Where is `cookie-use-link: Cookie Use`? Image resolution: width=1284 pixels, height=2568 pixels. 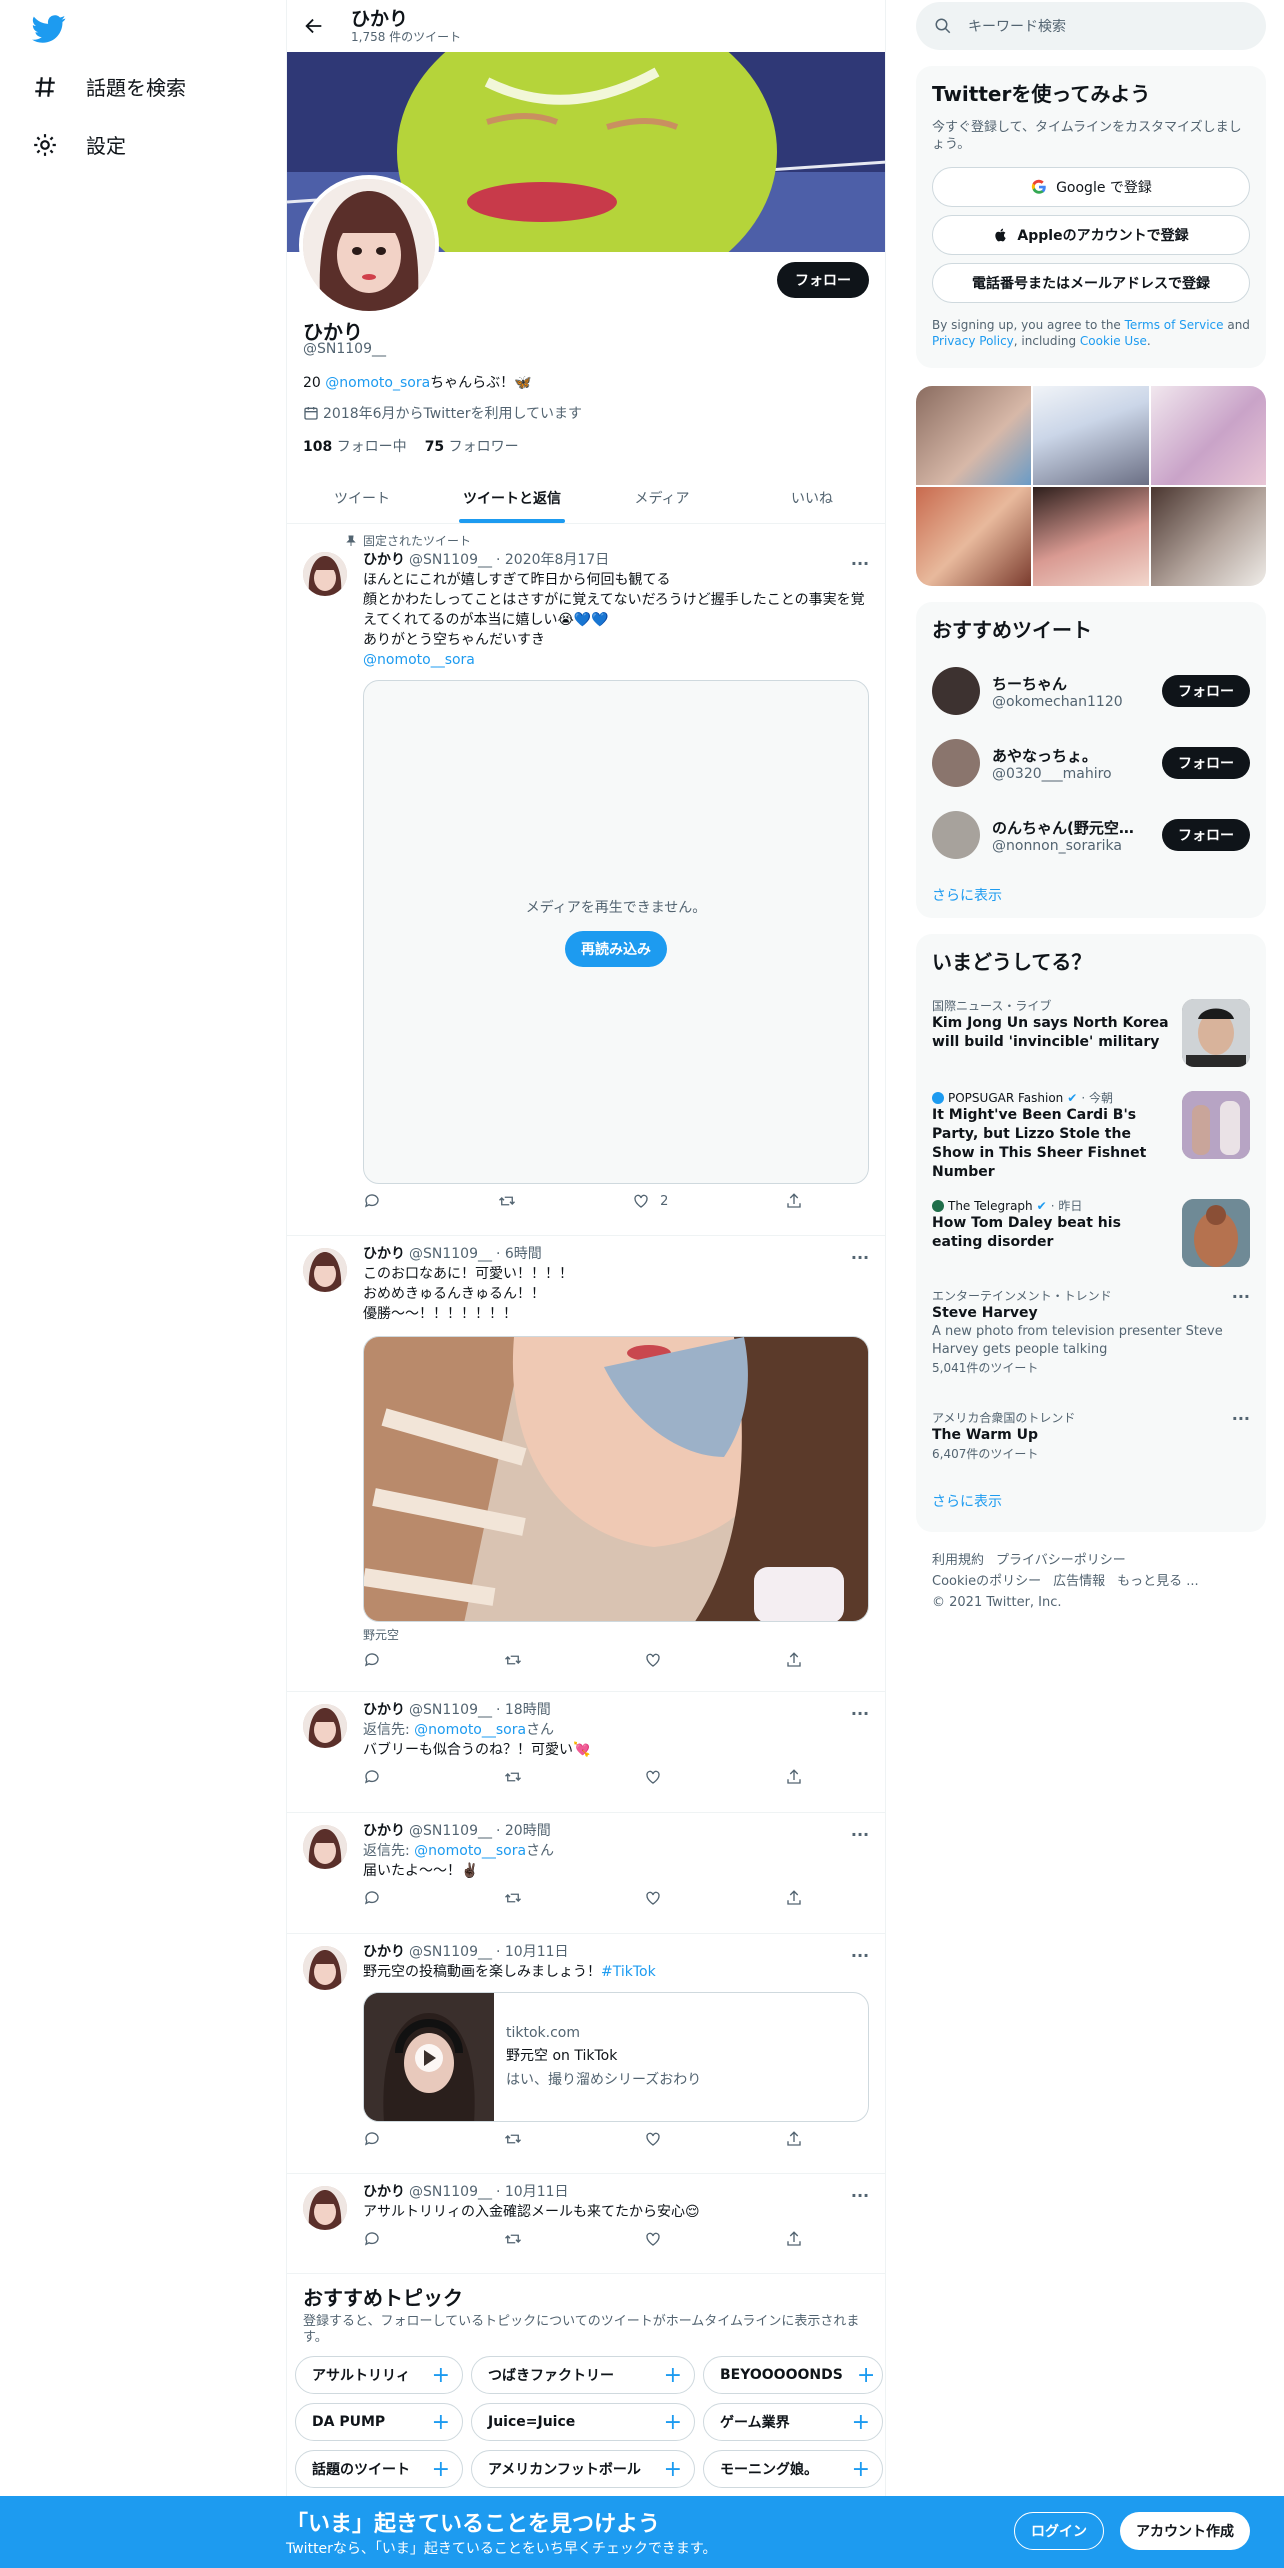
cookie-use-link: Cookie Use is located at coordinates (1113, 341).